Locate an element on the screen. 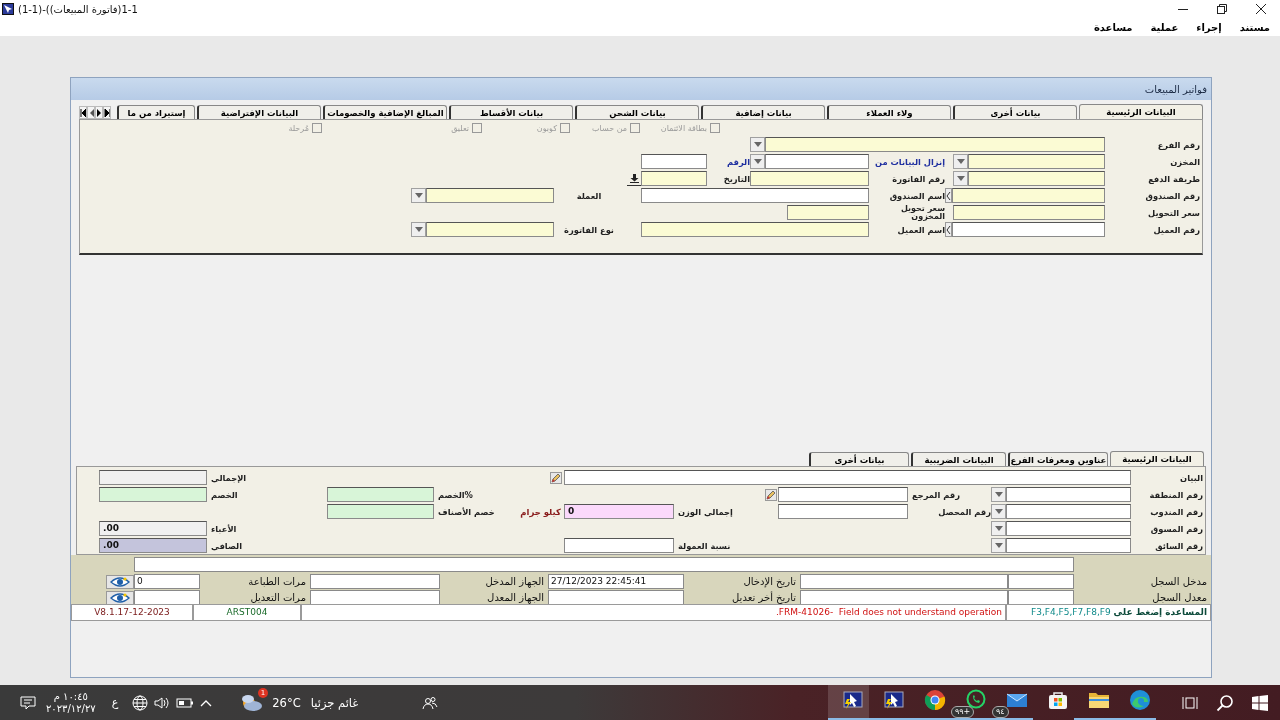  battery-icon is located at coordinates (185, 702).